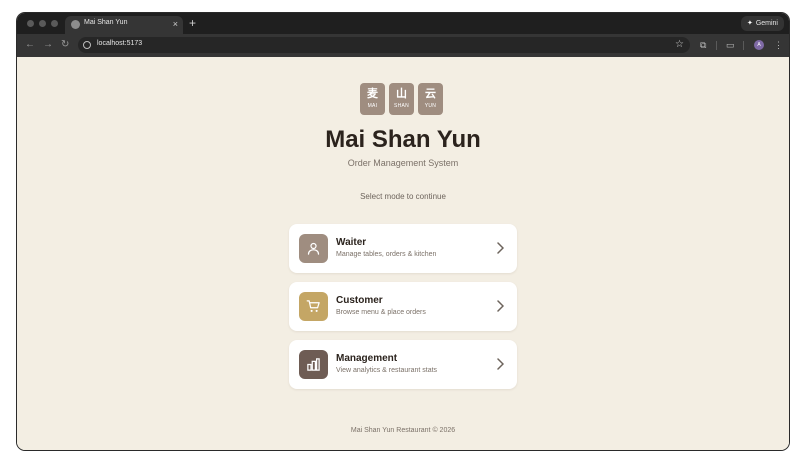 This screenshot has width=806, height=471. Describe the element at coordinates (759, 45) in the screenshot. I see `profile-avatar: A` at that location.